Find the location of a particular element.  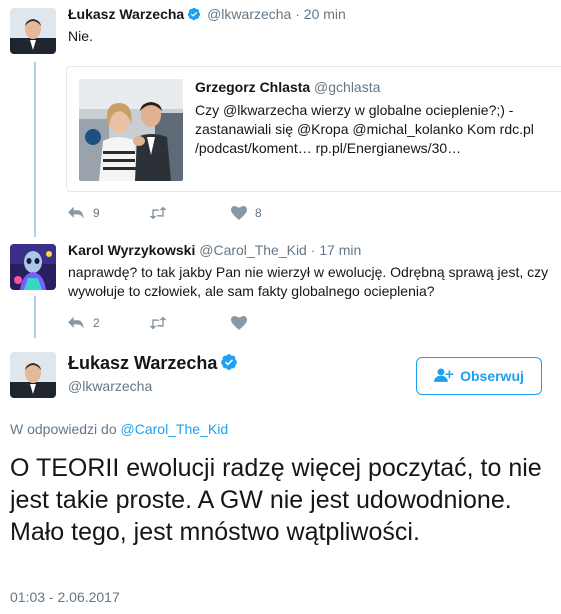

author-name-label: Łukasz Warzecha is located at coordinates (143, 363).